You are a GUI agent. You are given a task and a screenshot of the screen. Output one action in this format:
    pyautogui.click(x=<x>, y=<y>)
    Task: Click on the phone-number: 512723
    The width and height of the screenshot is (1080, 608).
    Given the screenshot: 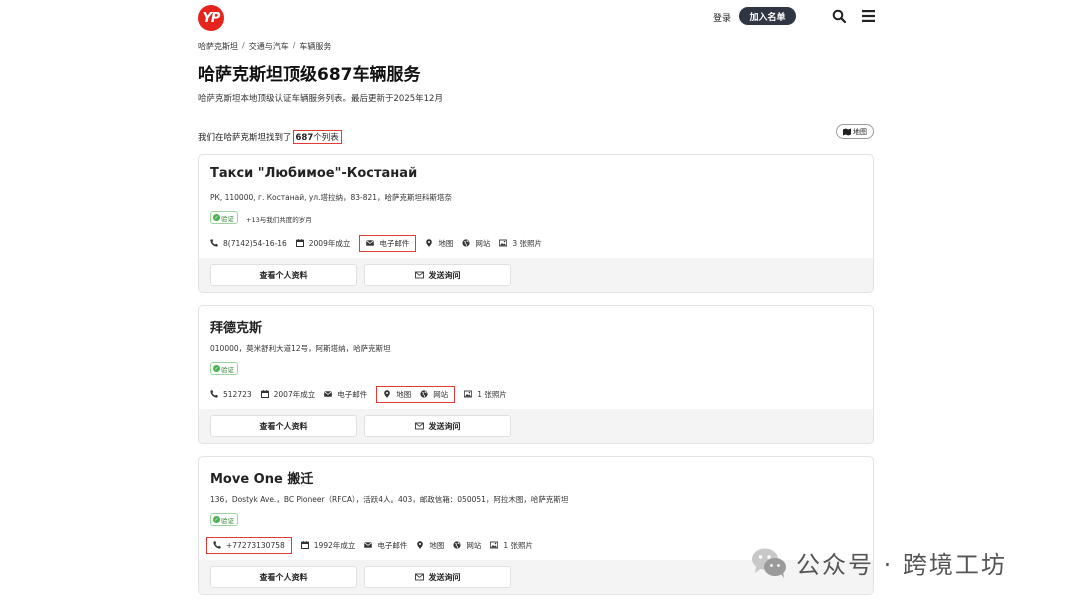 What is the action you would take?
    pyautogui.click(x=237, y=394)
    